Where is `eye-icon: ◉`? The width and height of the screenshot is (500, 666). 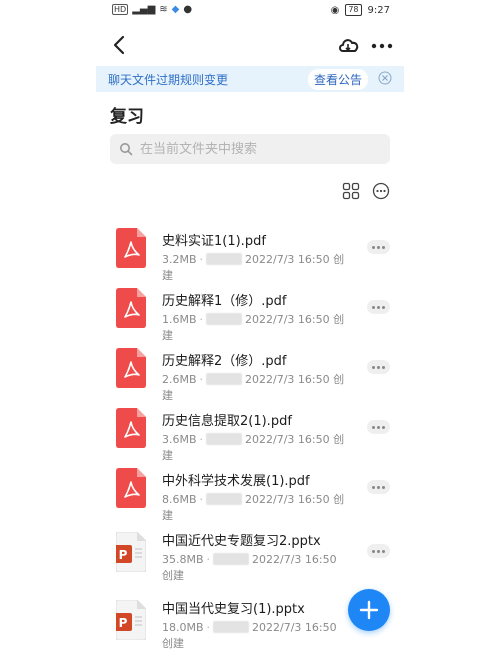 eye-icon: ◉ is located at coordinates (335, 10).